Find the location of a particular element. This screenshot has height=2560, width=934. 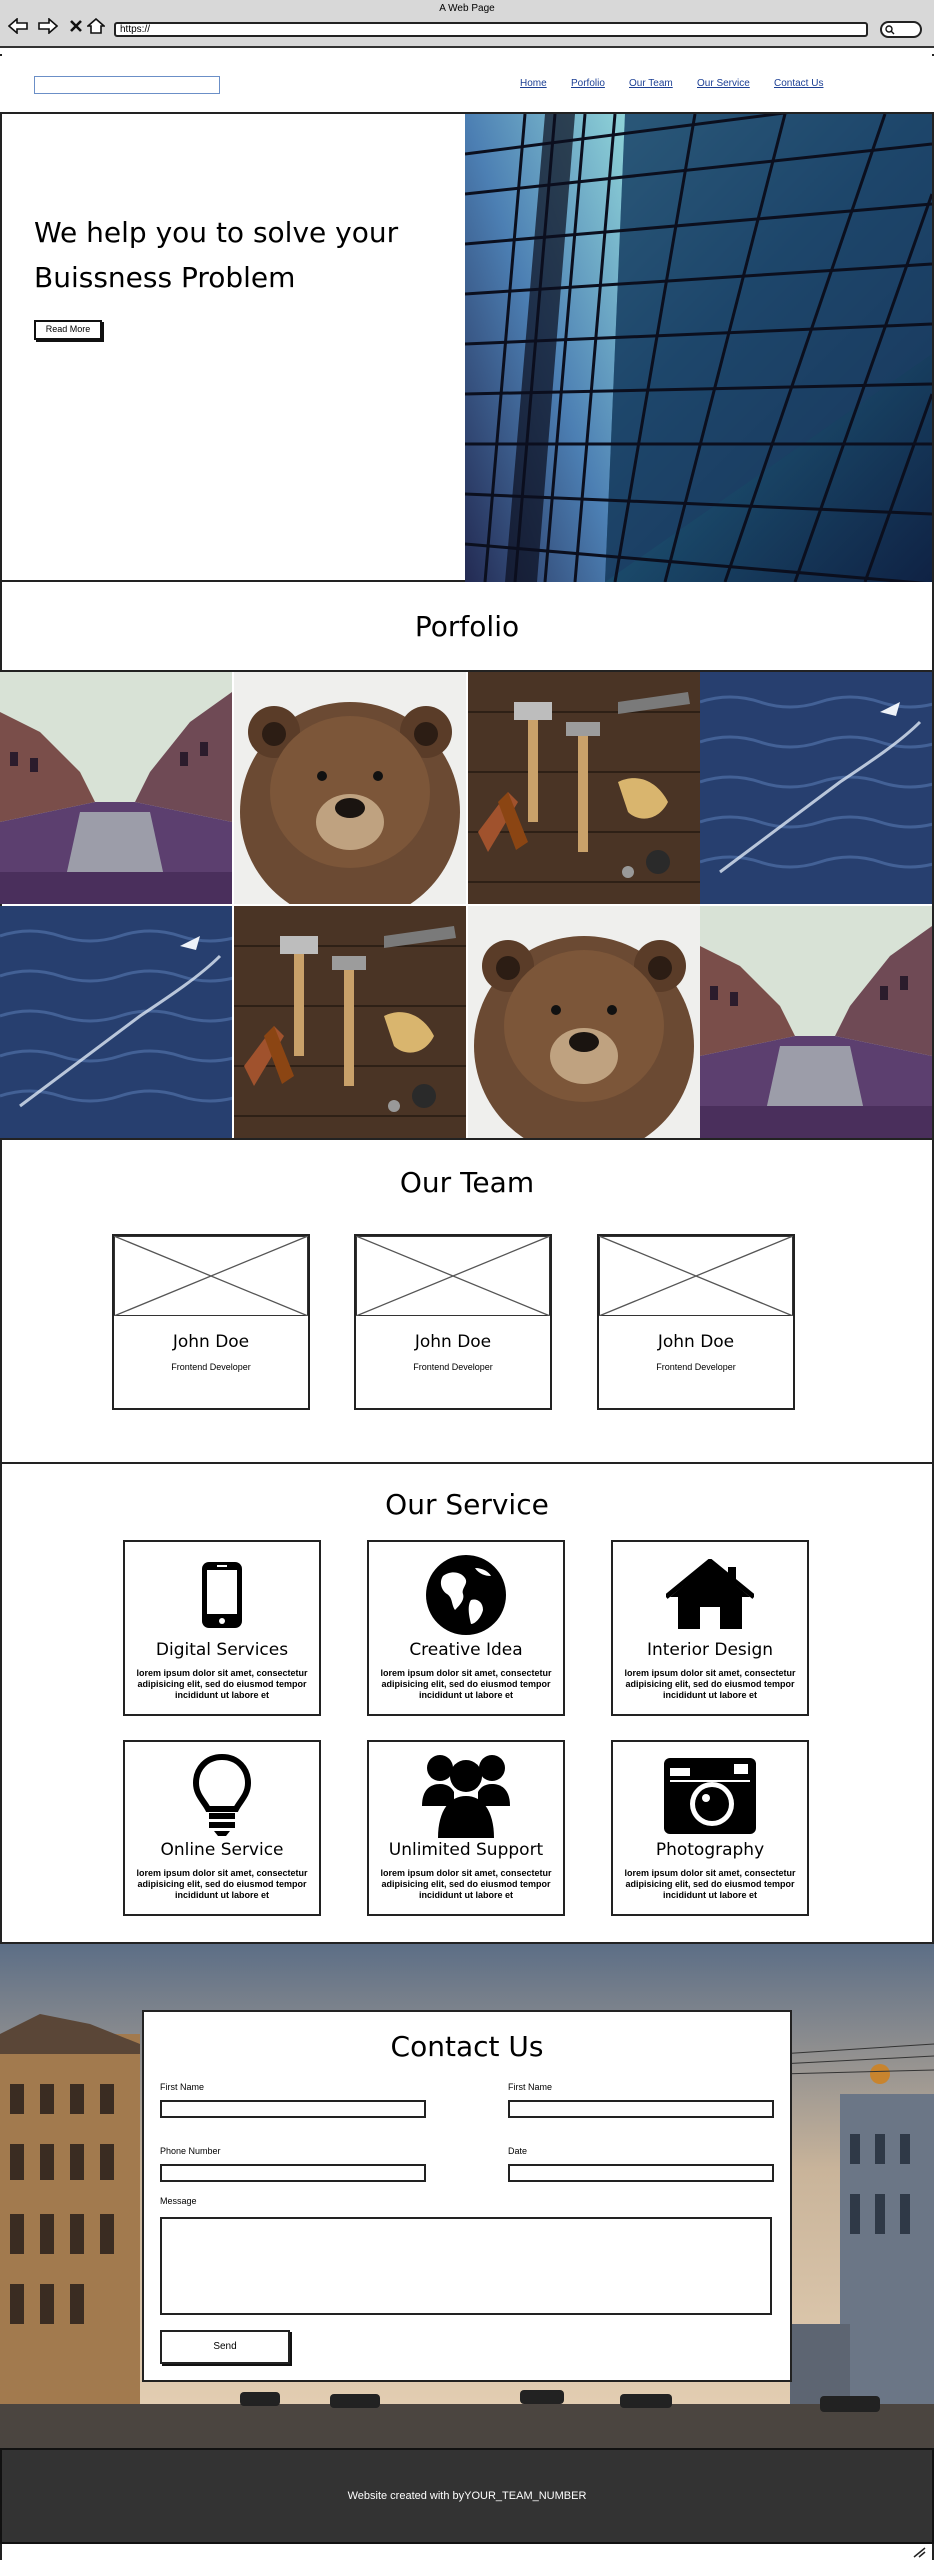

mobile-phone-icon is located at coordinates (222, 1595).